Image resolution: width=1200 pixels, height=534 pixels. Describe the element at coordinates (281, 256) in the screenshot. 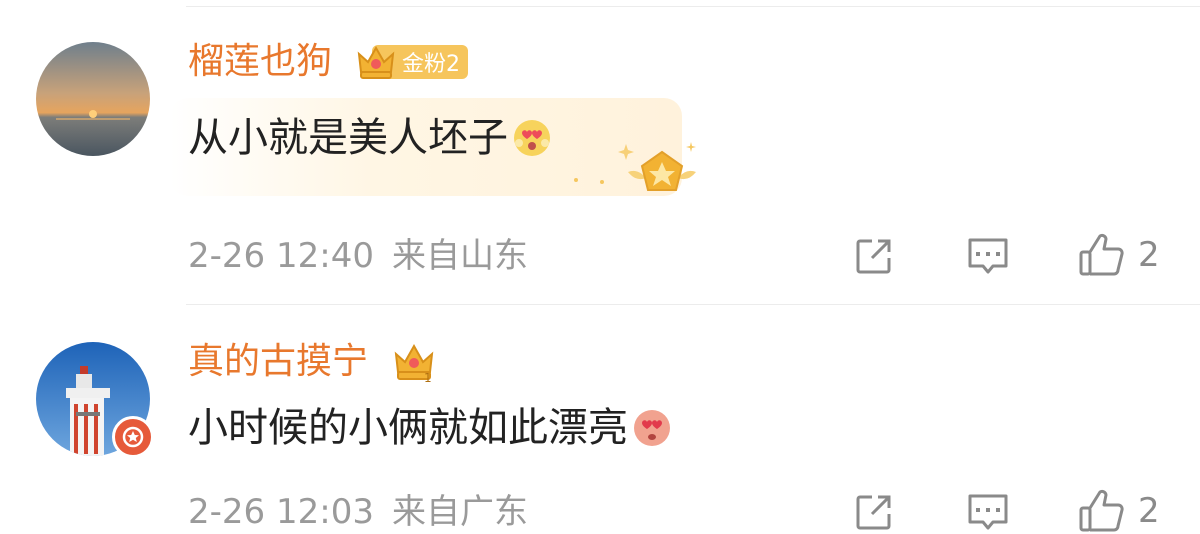

I see `timestamp: 2-26 12:40` at that location.